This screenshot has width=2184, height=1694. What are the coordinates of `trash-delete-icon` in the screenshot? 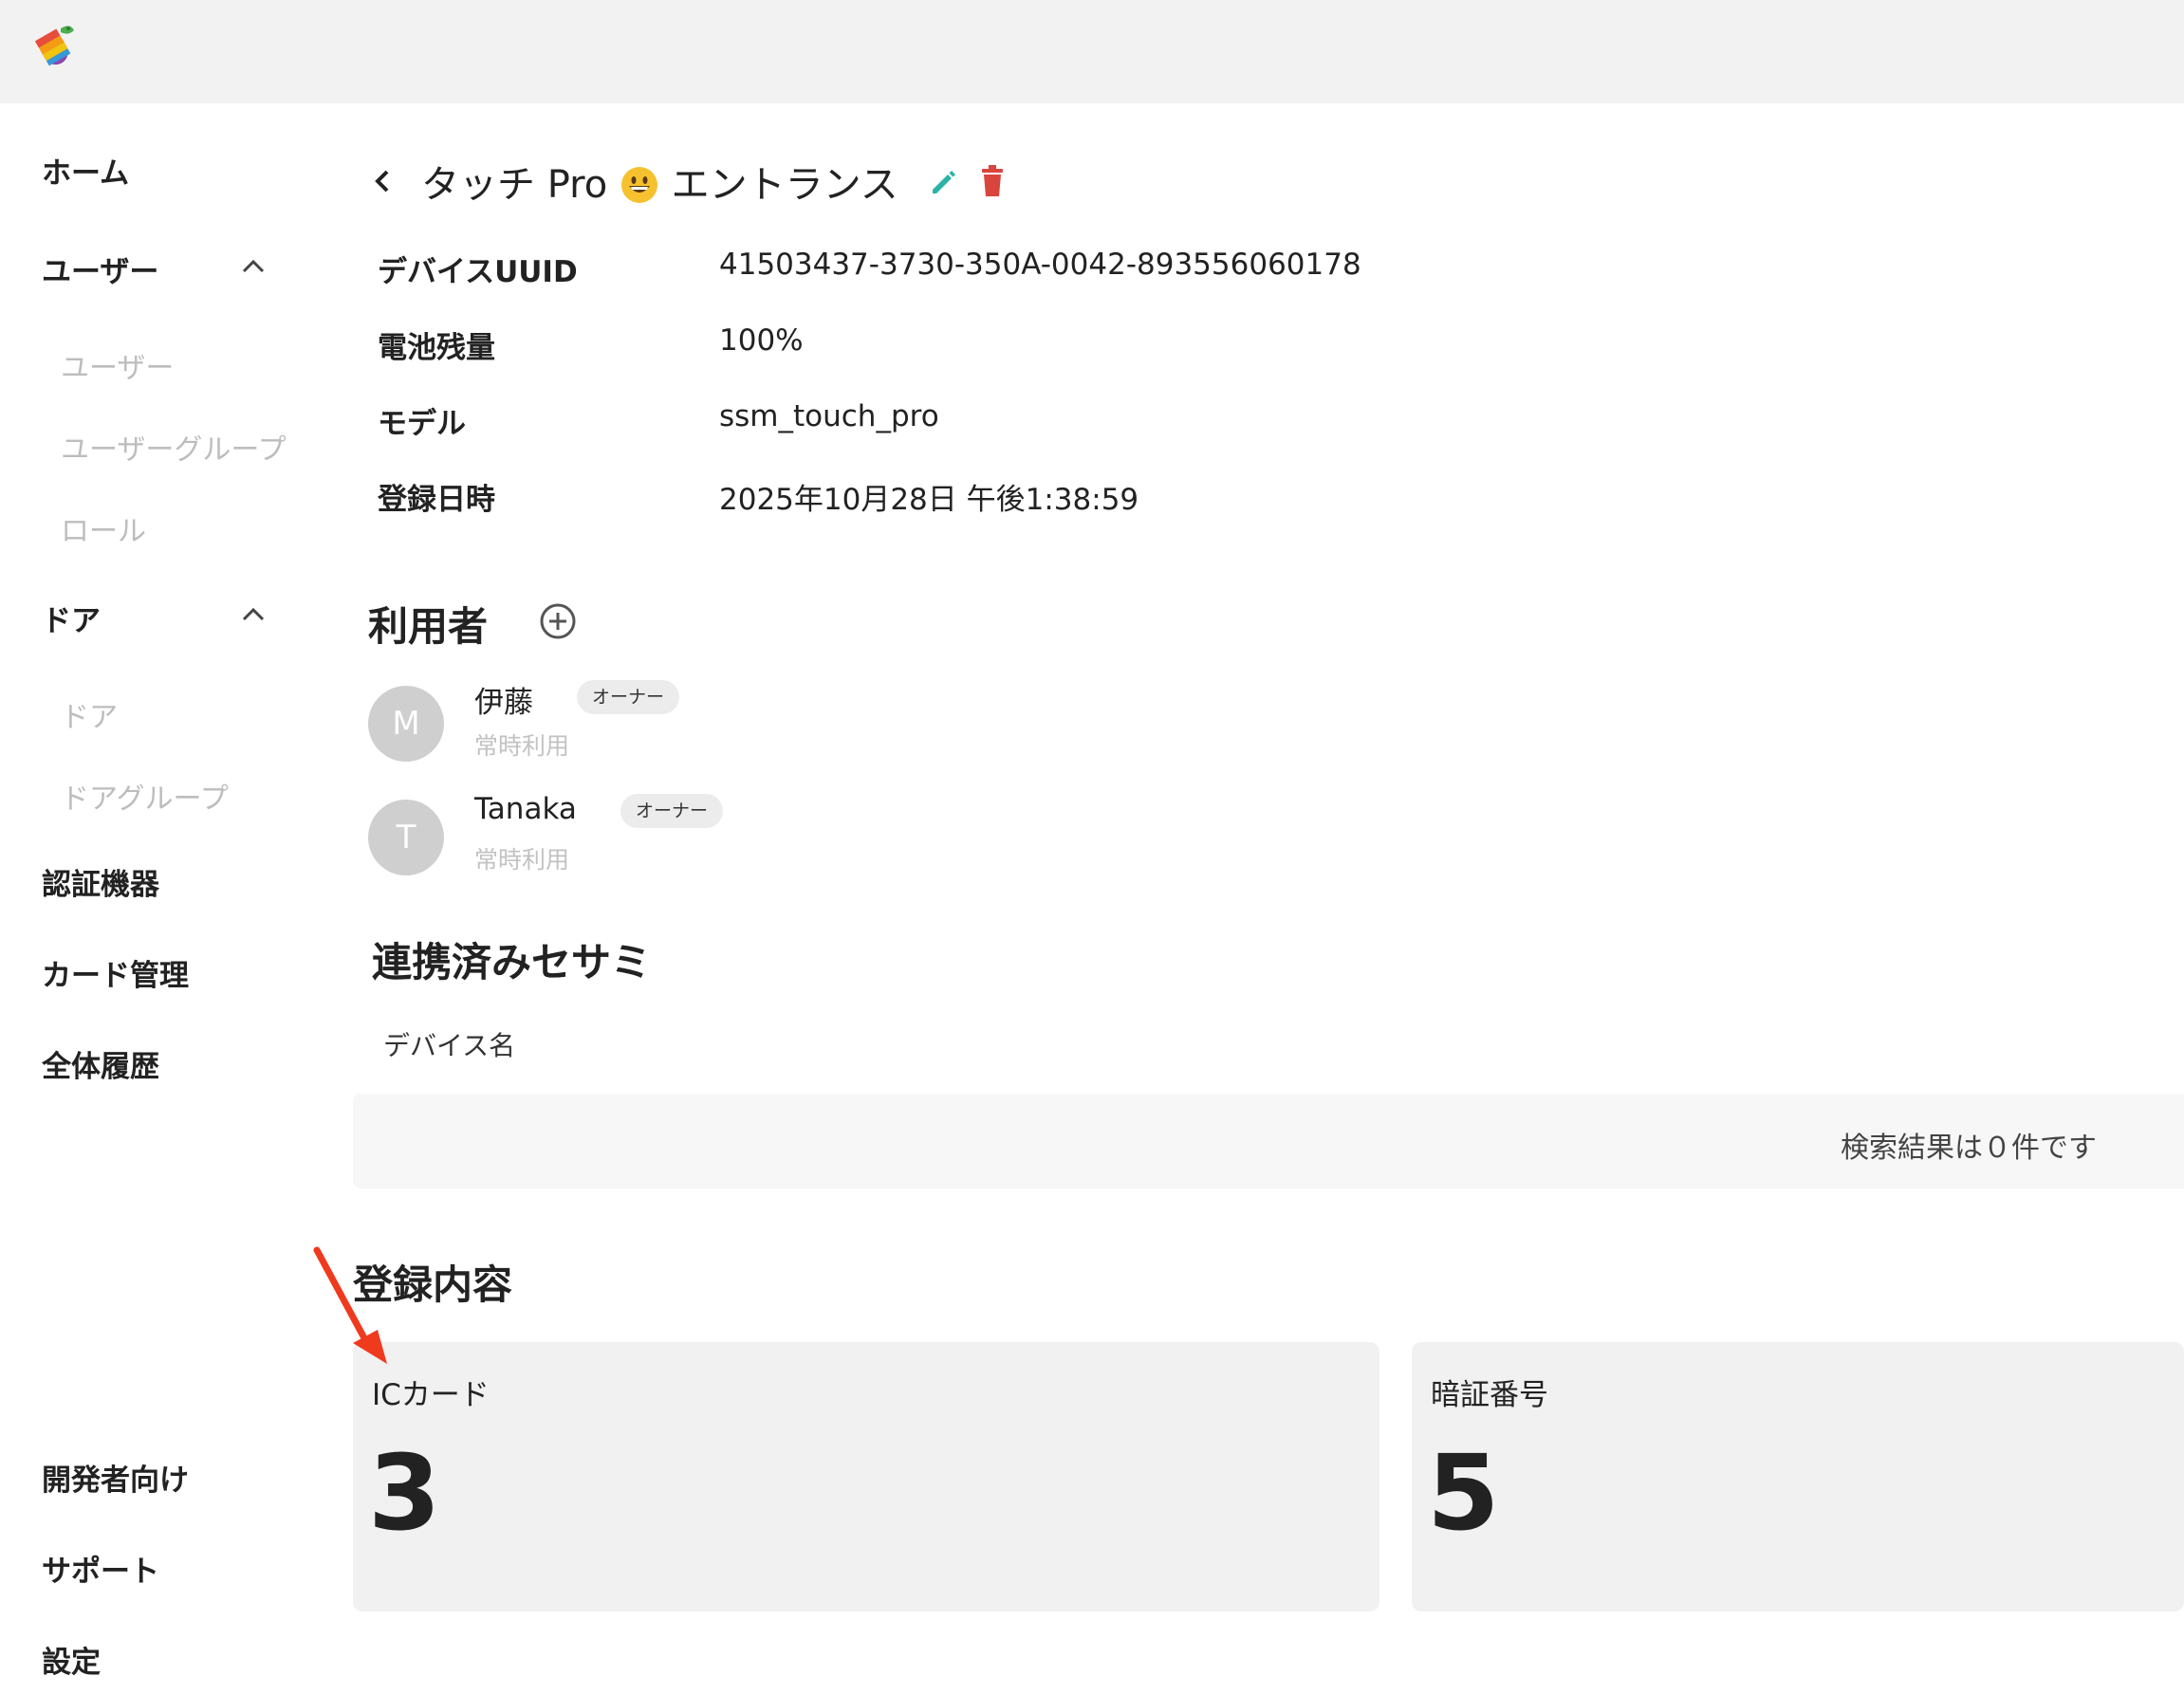 It's located at (992, 181).